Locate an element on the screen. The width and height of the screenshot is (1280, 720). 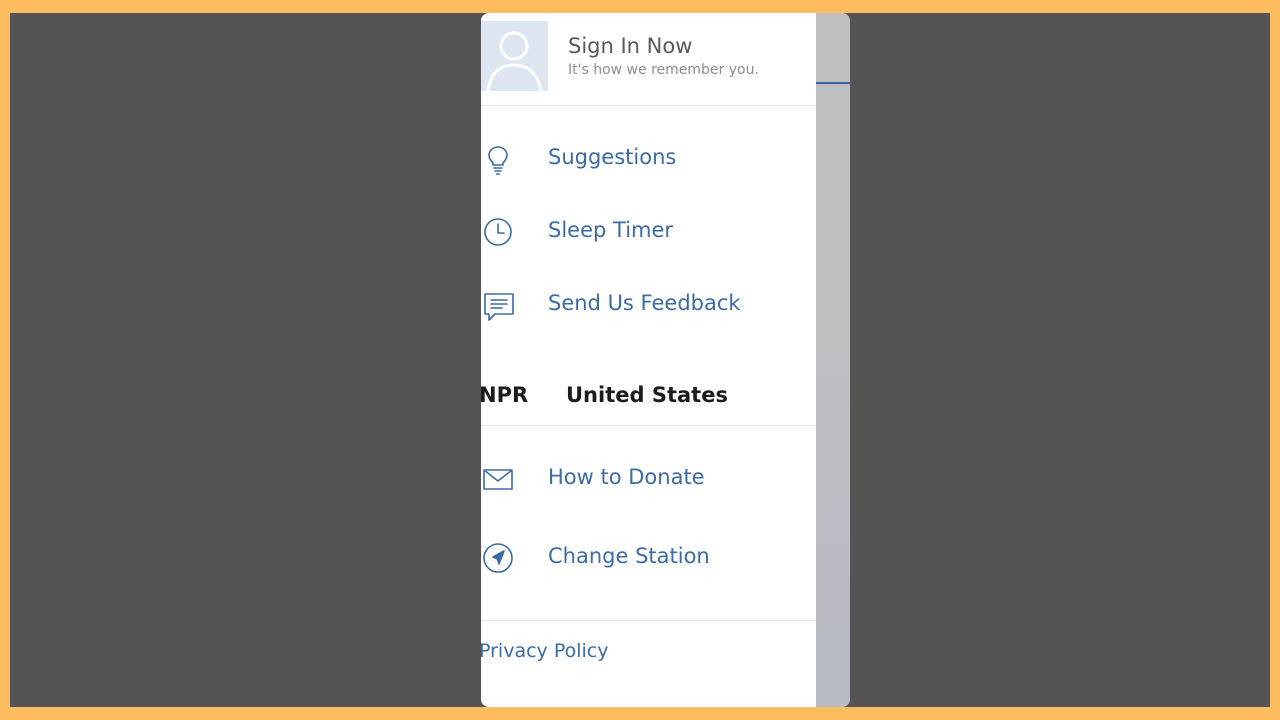
network-label: NPR is located at coordinates (505, 395).